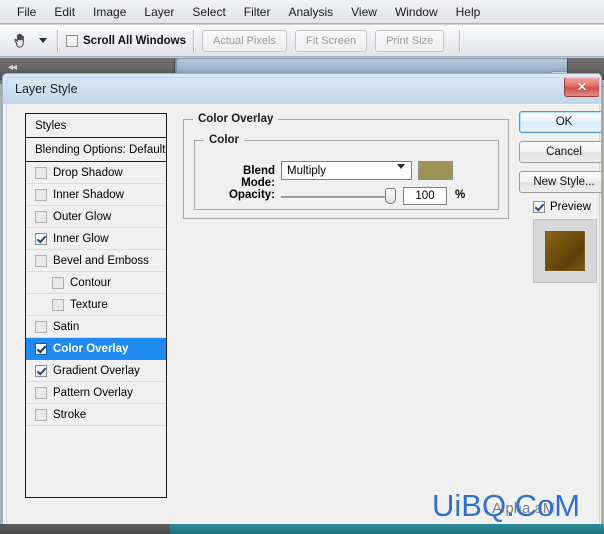 This screenshot has height=534, width=604. Describe the element at coordinates (70, 414) in the screenshot. I see `style-label-stroke: Stroke` at that location.